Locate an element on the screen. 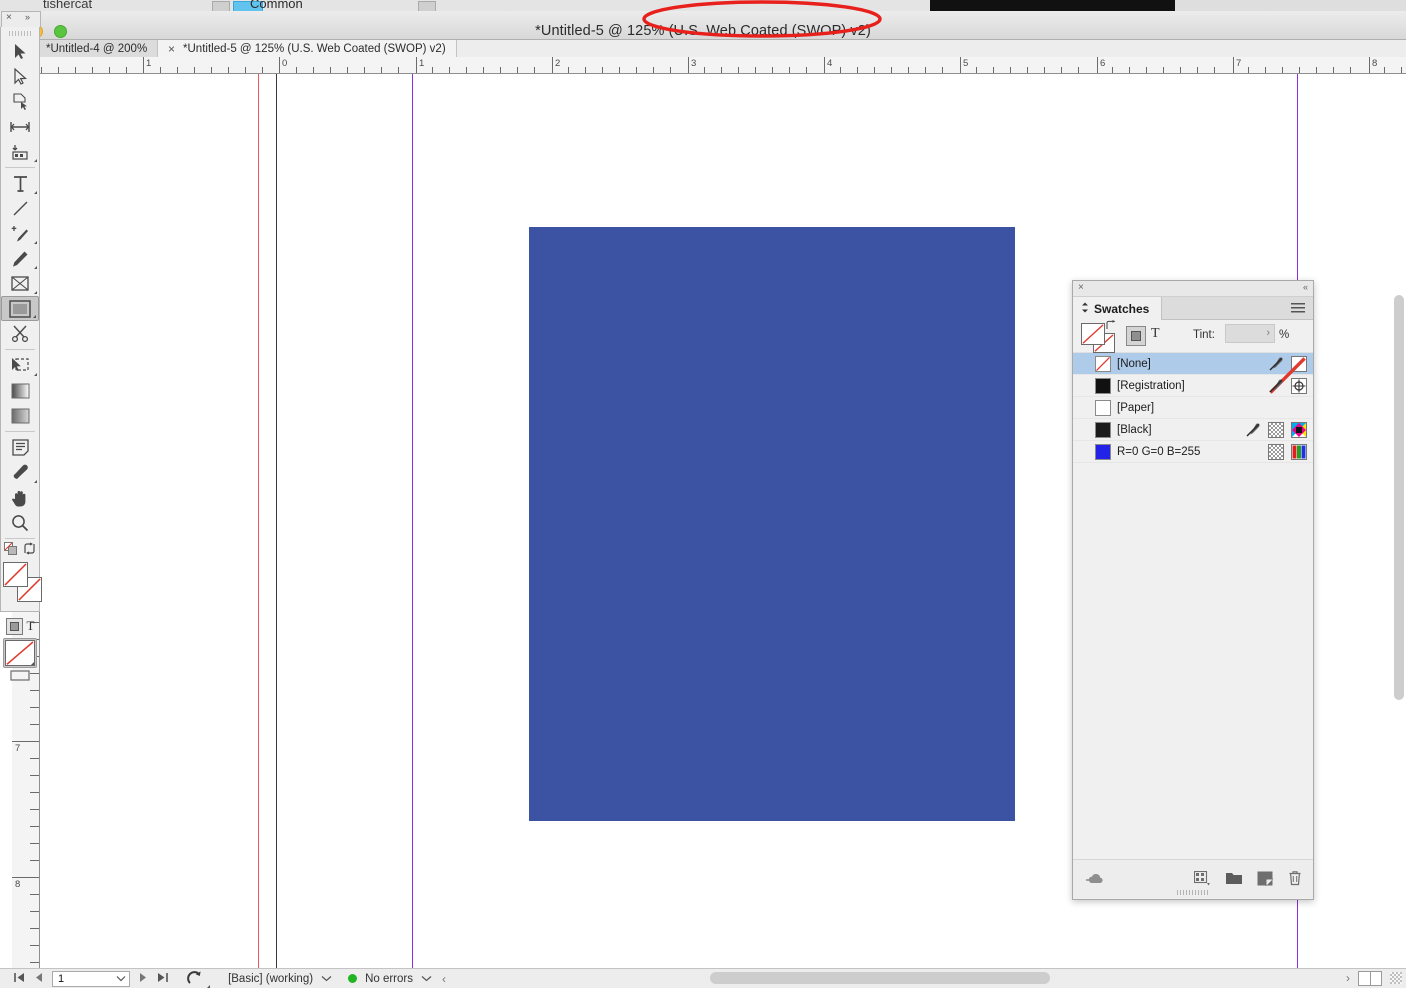 The image size is (1406, 988). apply-none-button is located at coordinates (20, 653).